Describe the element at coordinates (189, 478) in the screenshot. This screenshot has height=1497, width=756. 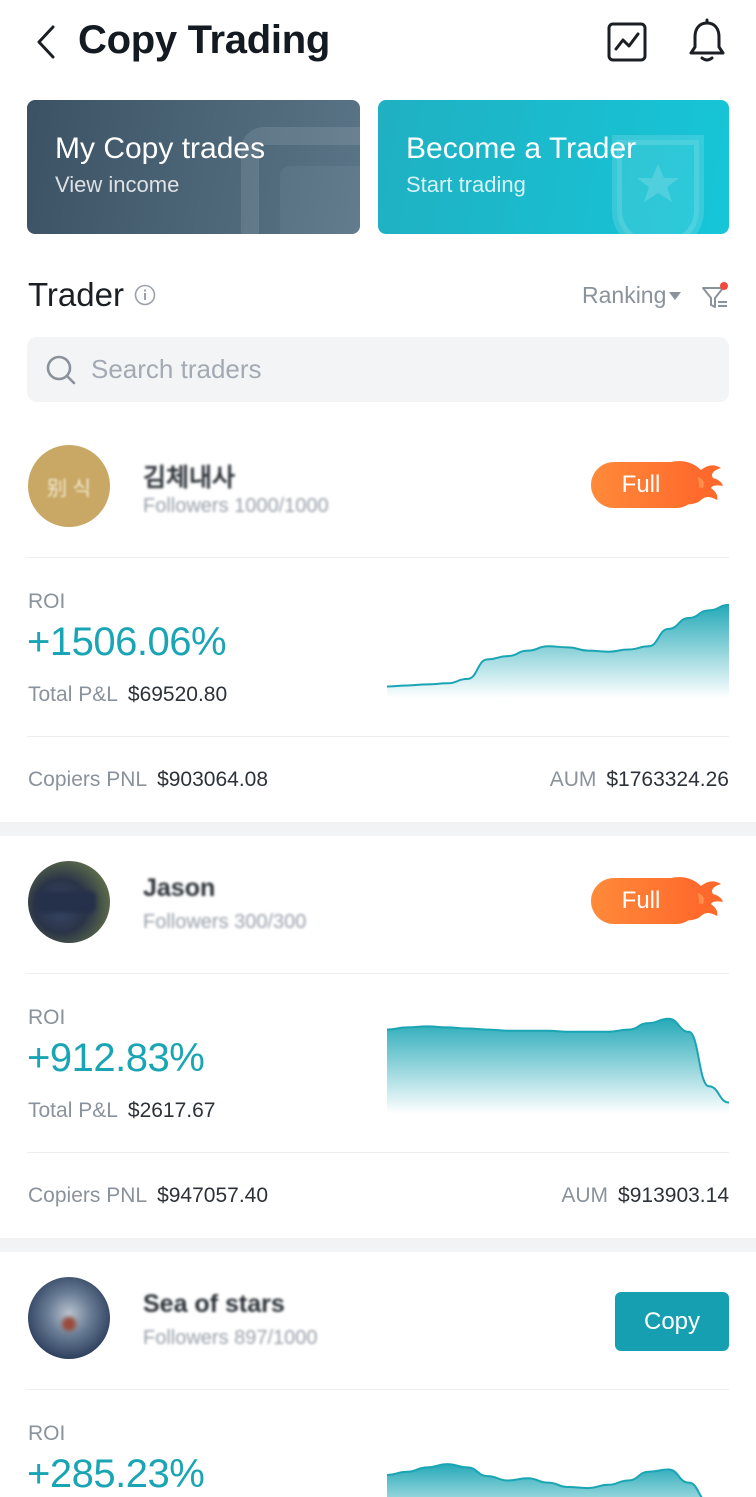
I see `trader-name: 김체내사` at that location.